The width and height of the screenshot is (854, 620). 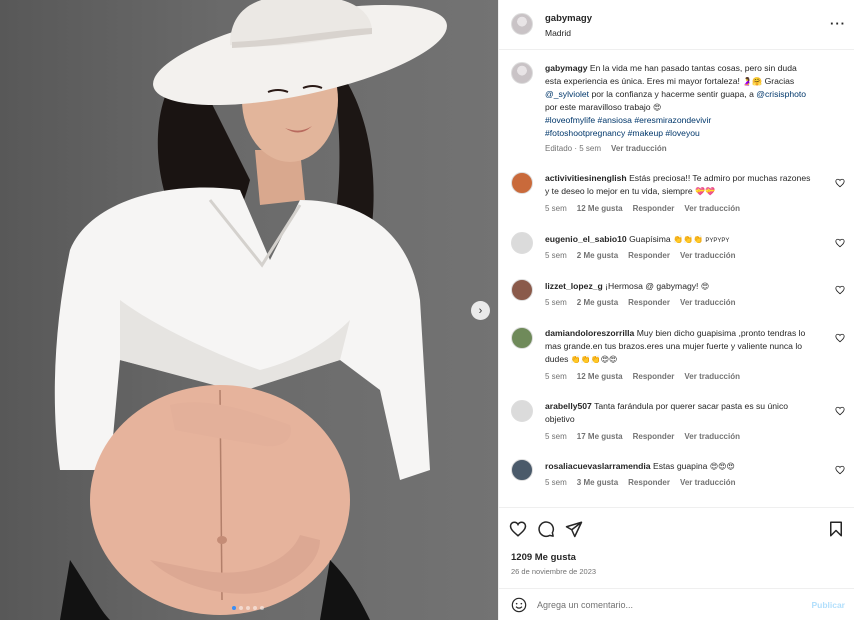 What do you see at coordinates (836, 529) in the screenshot?
I see `bookmark-icon` at bounding box center [836, 529].